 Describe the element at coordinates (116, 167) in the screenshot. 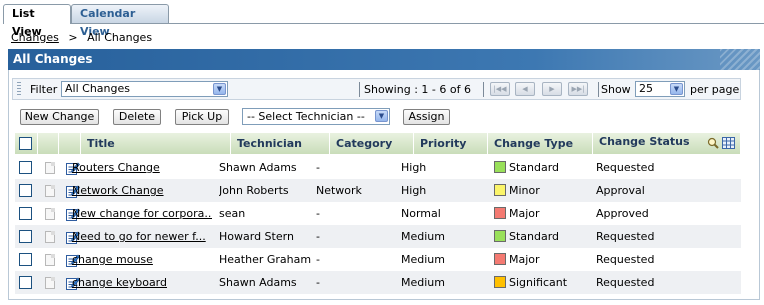

I see `change-title-link: Routers Change` at that location.